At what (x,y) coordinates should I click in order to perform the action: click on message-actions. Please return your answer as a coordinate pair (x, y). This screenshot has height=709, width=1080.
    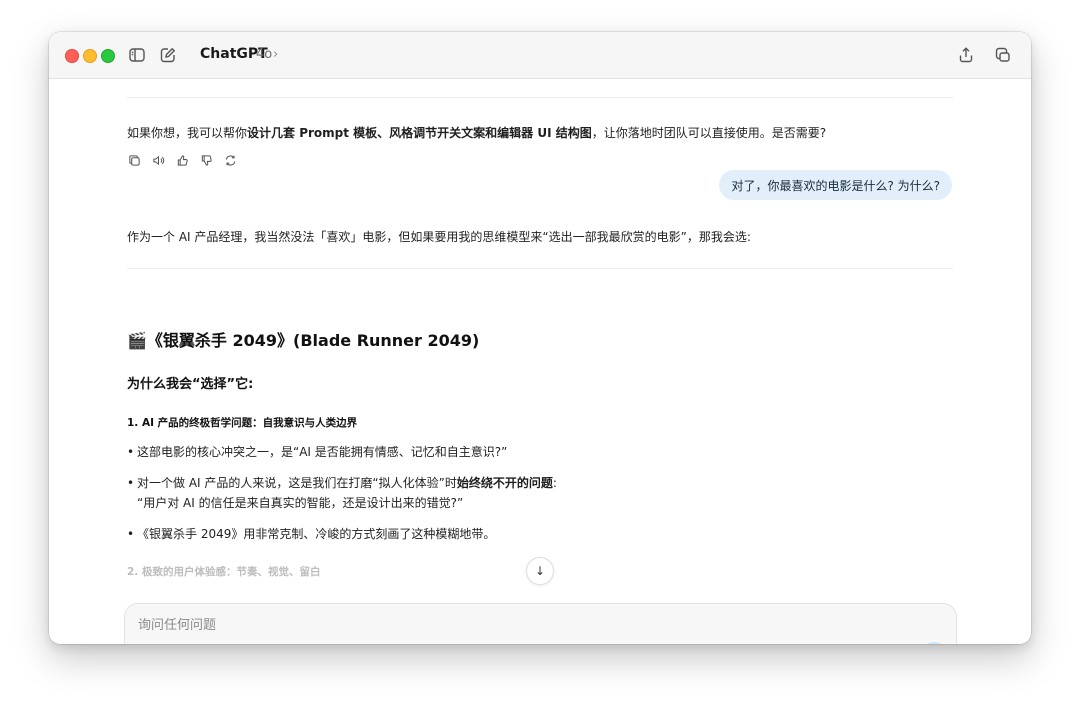
    Looking at the image, I should click on (182, 160).